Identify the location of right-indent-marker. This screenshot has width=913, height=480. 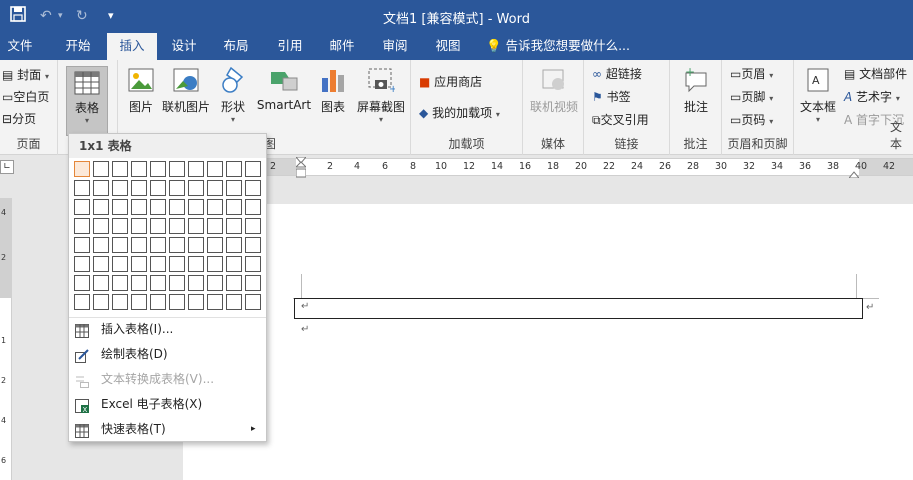
(854, 173).